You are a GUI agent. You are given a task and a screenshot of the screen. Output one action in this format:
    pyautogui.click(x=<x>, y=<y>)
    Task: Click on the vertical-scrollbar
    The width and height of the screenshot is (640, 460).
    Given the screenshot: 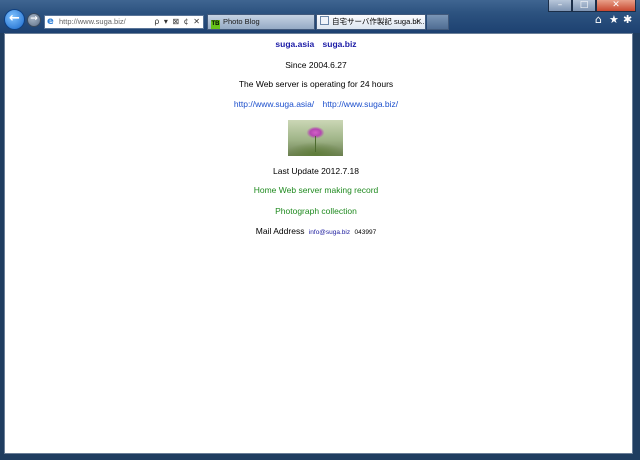 What is the action you would take?
    pyautogui.click(x=629, y=243)
    